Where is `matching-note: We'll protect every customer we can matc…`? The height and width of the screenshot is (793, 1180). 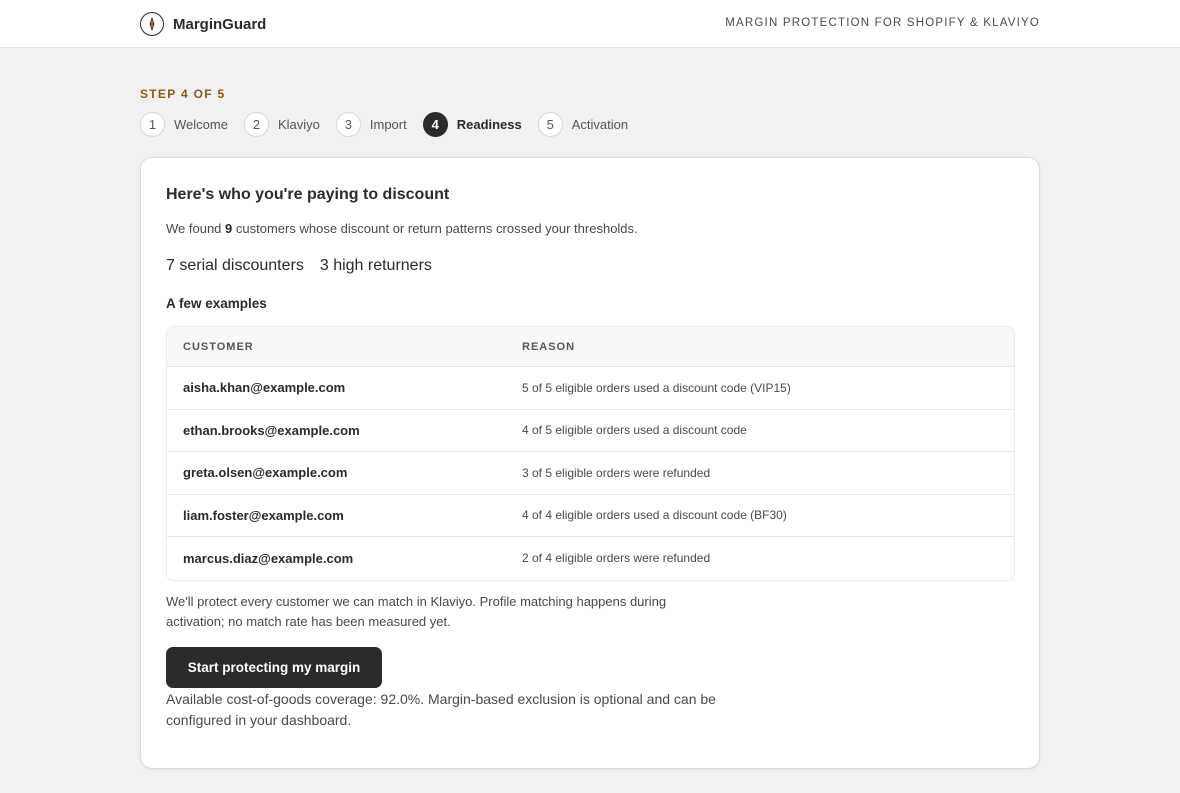
matching-note: We'll protect every customer we can matc… is located at coordinates (416, 611).